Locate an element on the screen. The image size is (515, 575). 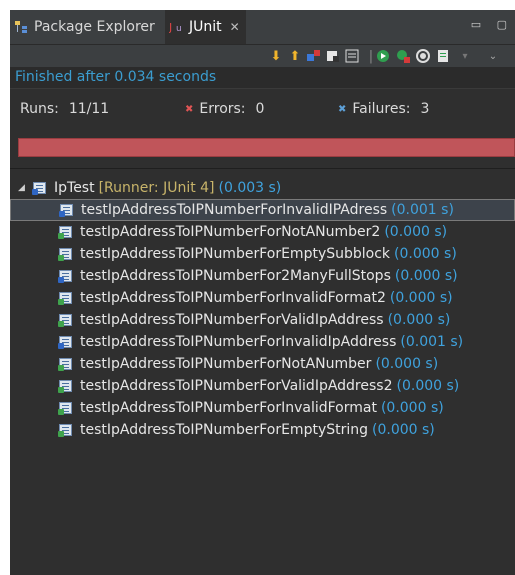
tab-package-explorer: Package Explorer is located at coordinates (82, 27).